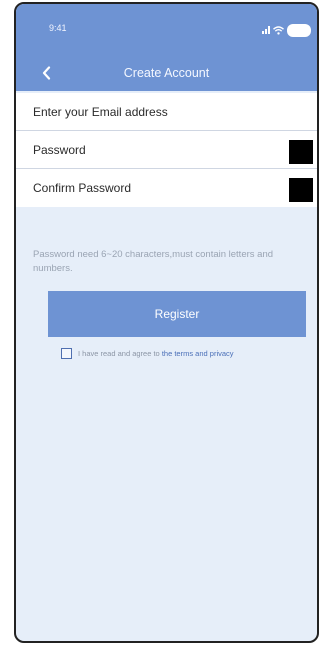 The width and height of the screenshot is (334, 647). I want to click on register-button: Register, so click(177, 314).